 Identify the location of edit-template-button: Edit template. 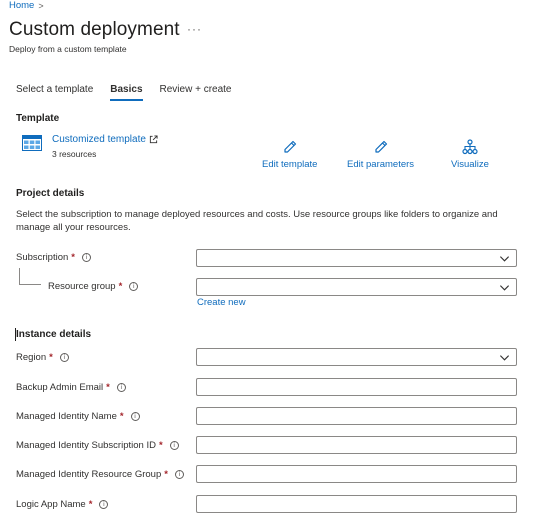
(289, 154).